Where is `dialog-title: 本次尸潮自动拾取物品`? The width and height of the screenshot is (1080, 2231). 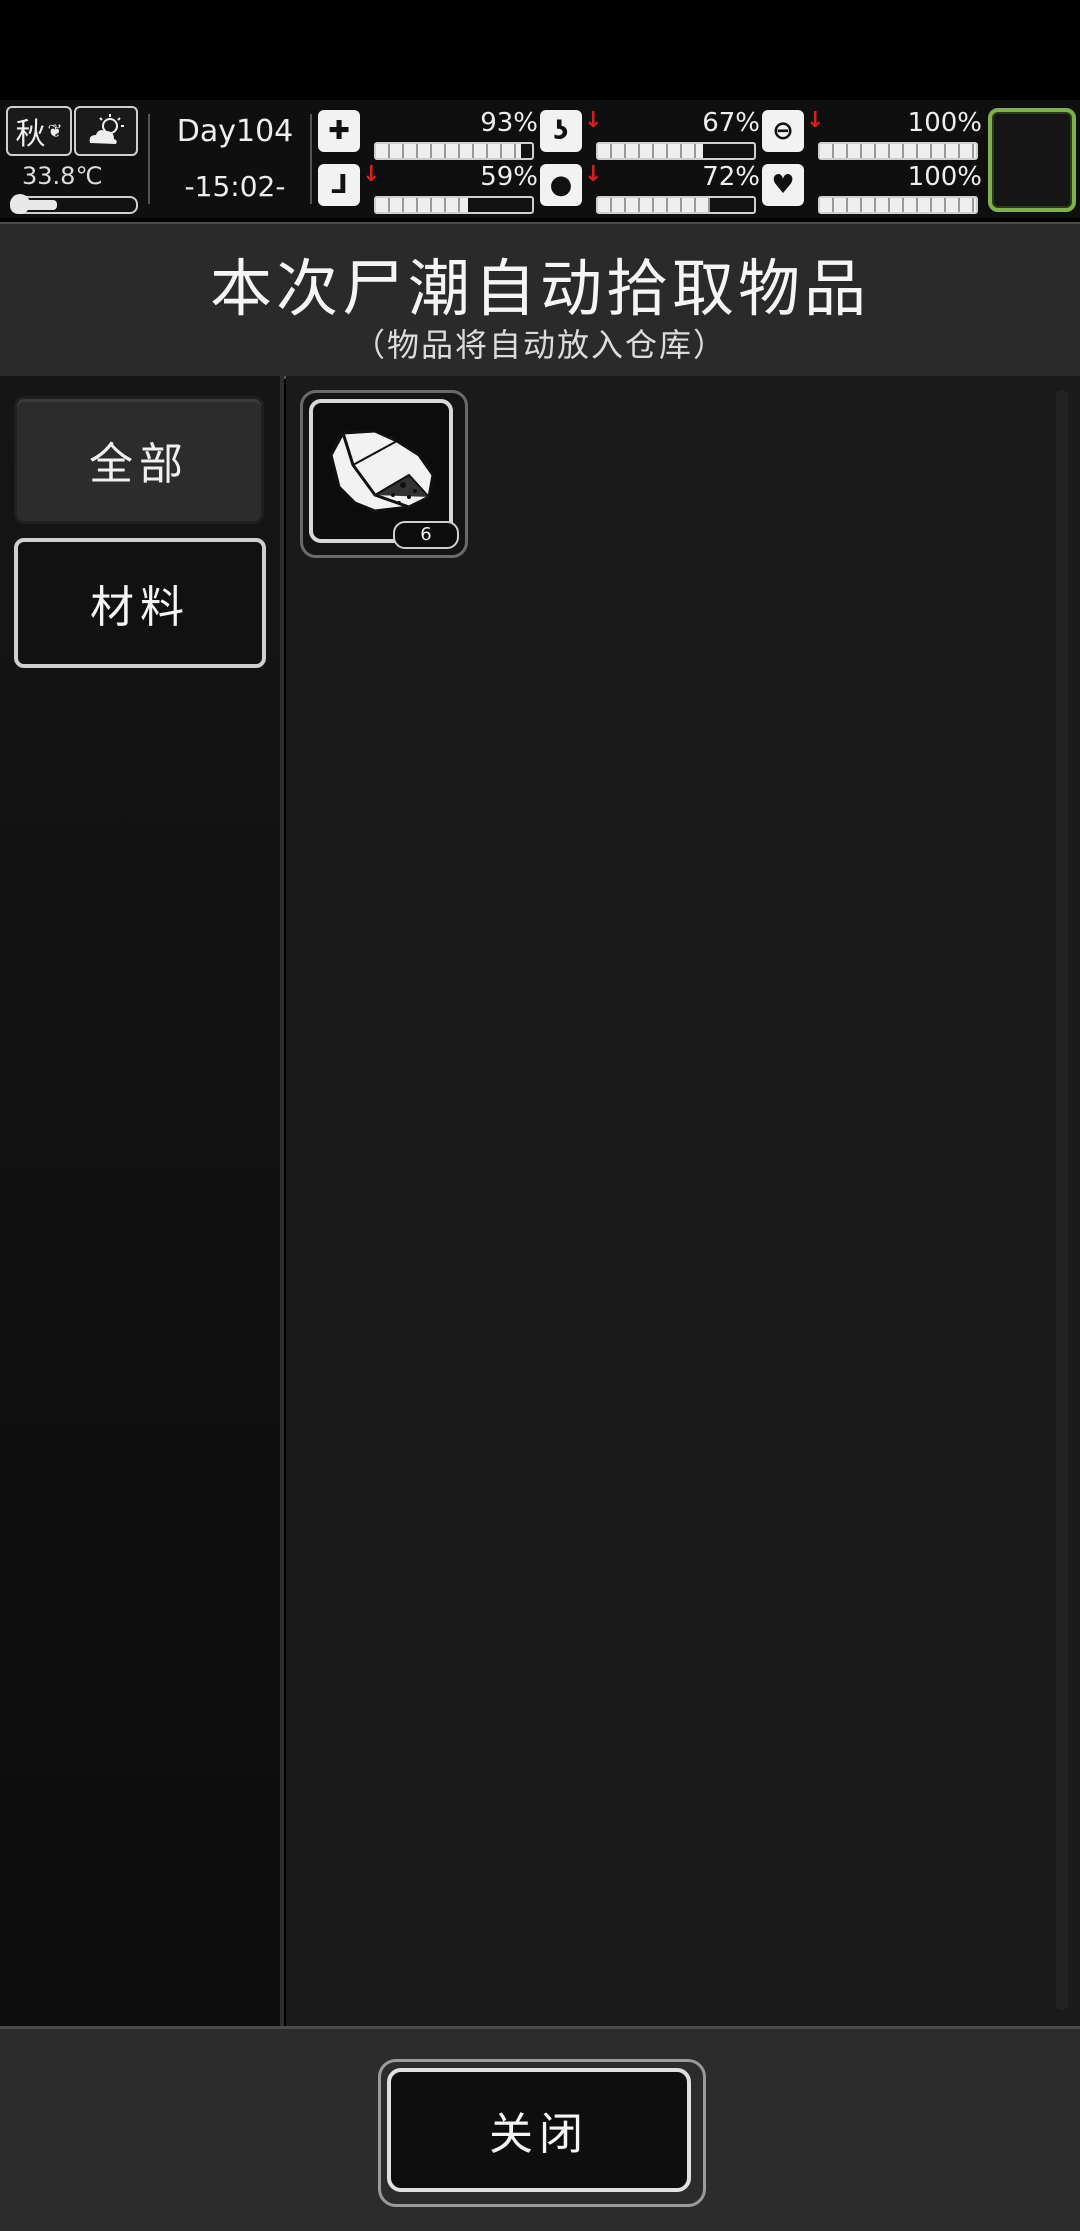 dialog-title: 本次尸潮自动拾取物品 is located at coordinates (539, 288).